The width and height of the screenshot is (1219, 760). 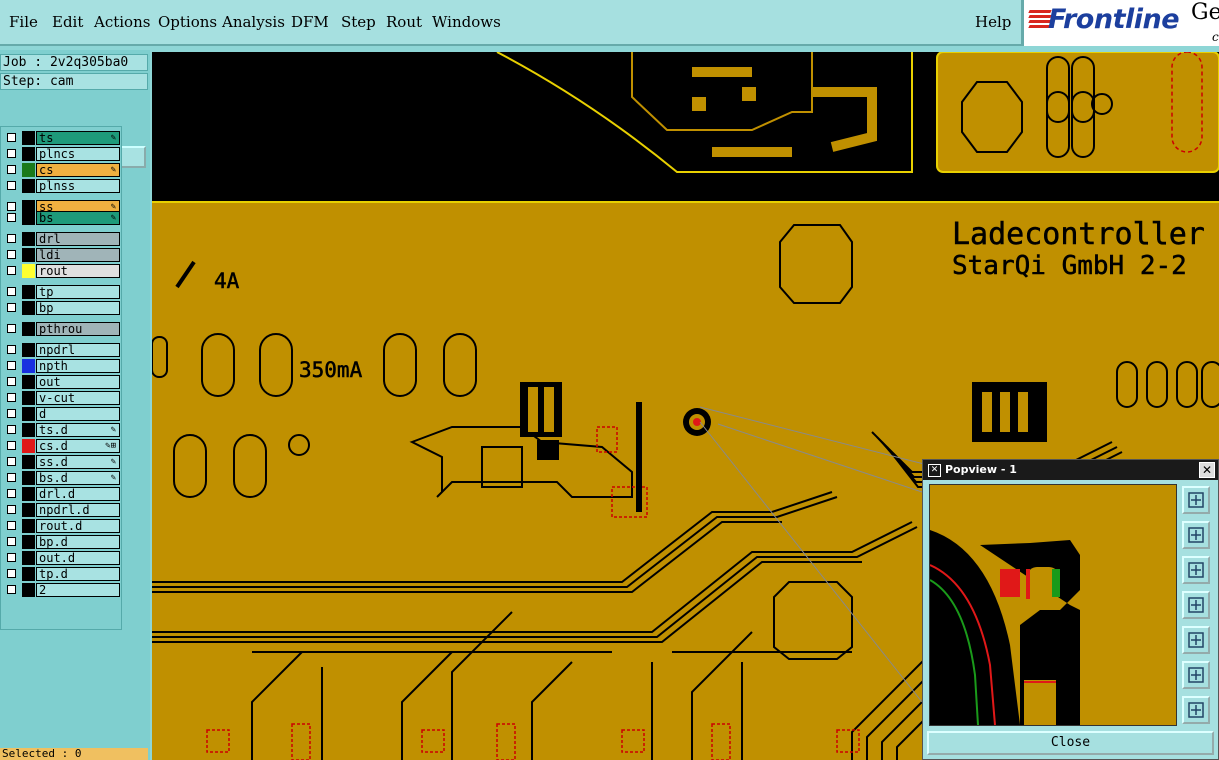 What do you see at coordinates (78, 271) in the screenshot?
I see `layer-name-label: rout` at bounding box center [78, 271].